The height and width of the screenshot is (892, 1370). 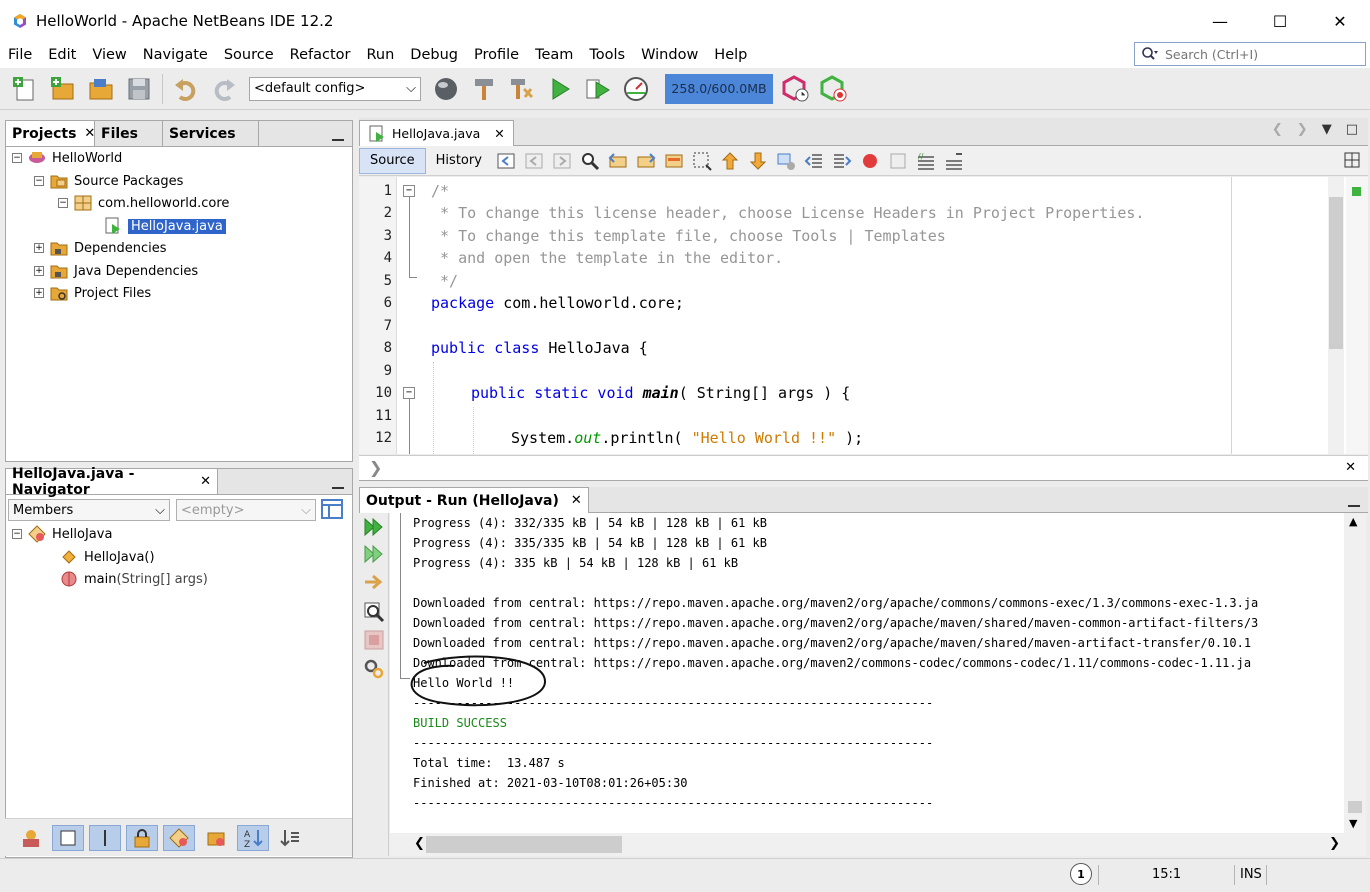 What do you see at coordinates (332, 509) in the screenshot?
I see `navigator-layout-button` at bounding box center [332, 509].